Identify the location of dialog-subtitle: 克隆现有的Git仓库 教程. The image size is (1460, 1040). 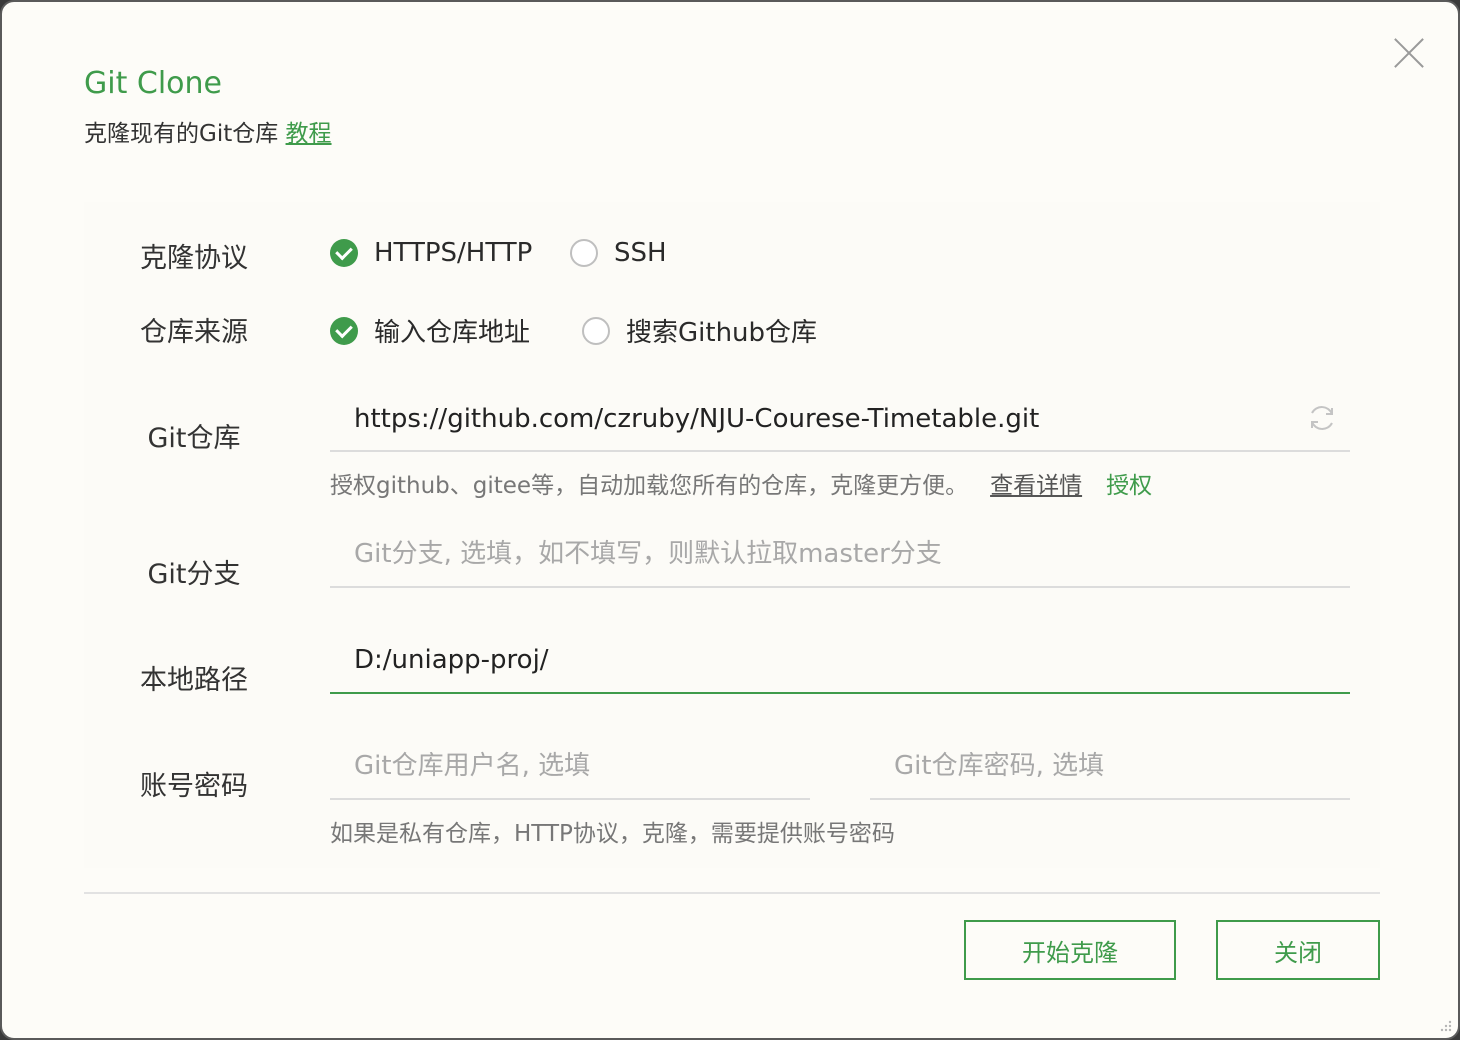
(208, 131).